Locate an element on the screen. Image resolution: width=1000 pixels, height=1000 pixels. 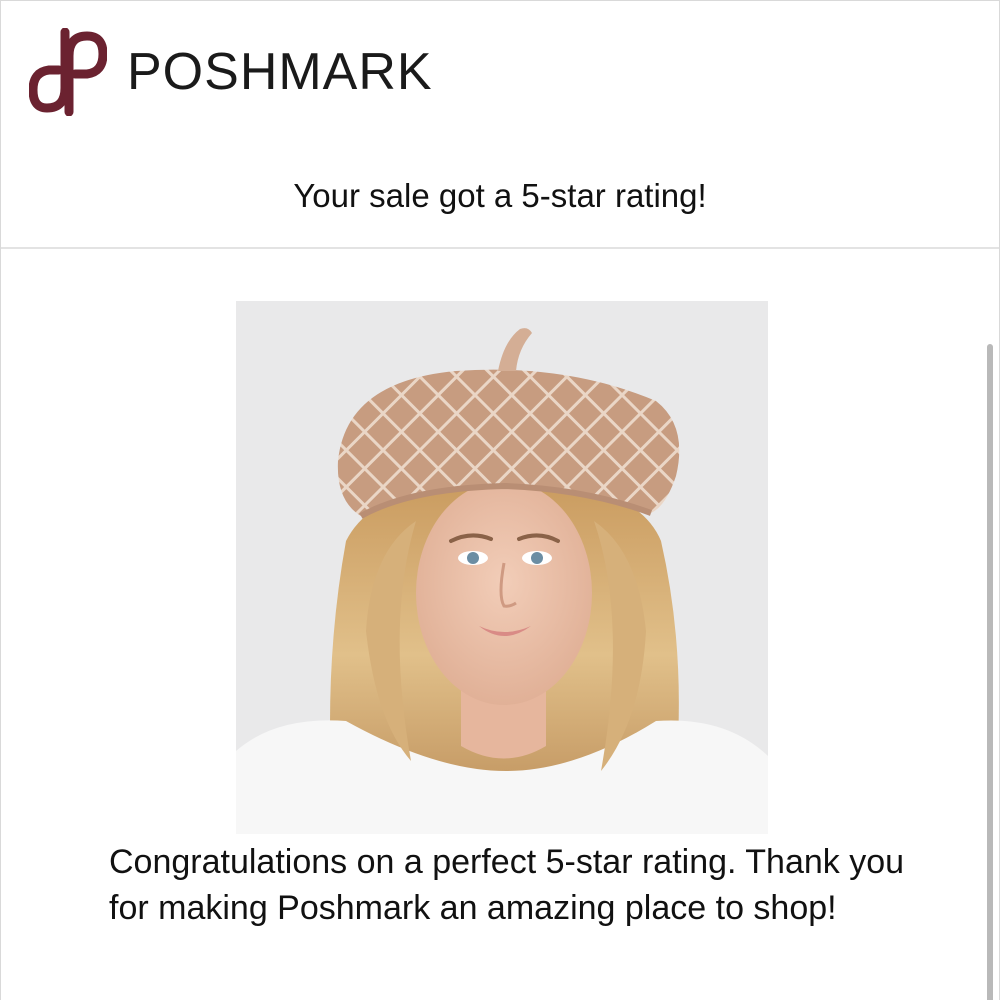
email-subject: Your sale got a 5-star rating! is located at coordinates (500, 195).